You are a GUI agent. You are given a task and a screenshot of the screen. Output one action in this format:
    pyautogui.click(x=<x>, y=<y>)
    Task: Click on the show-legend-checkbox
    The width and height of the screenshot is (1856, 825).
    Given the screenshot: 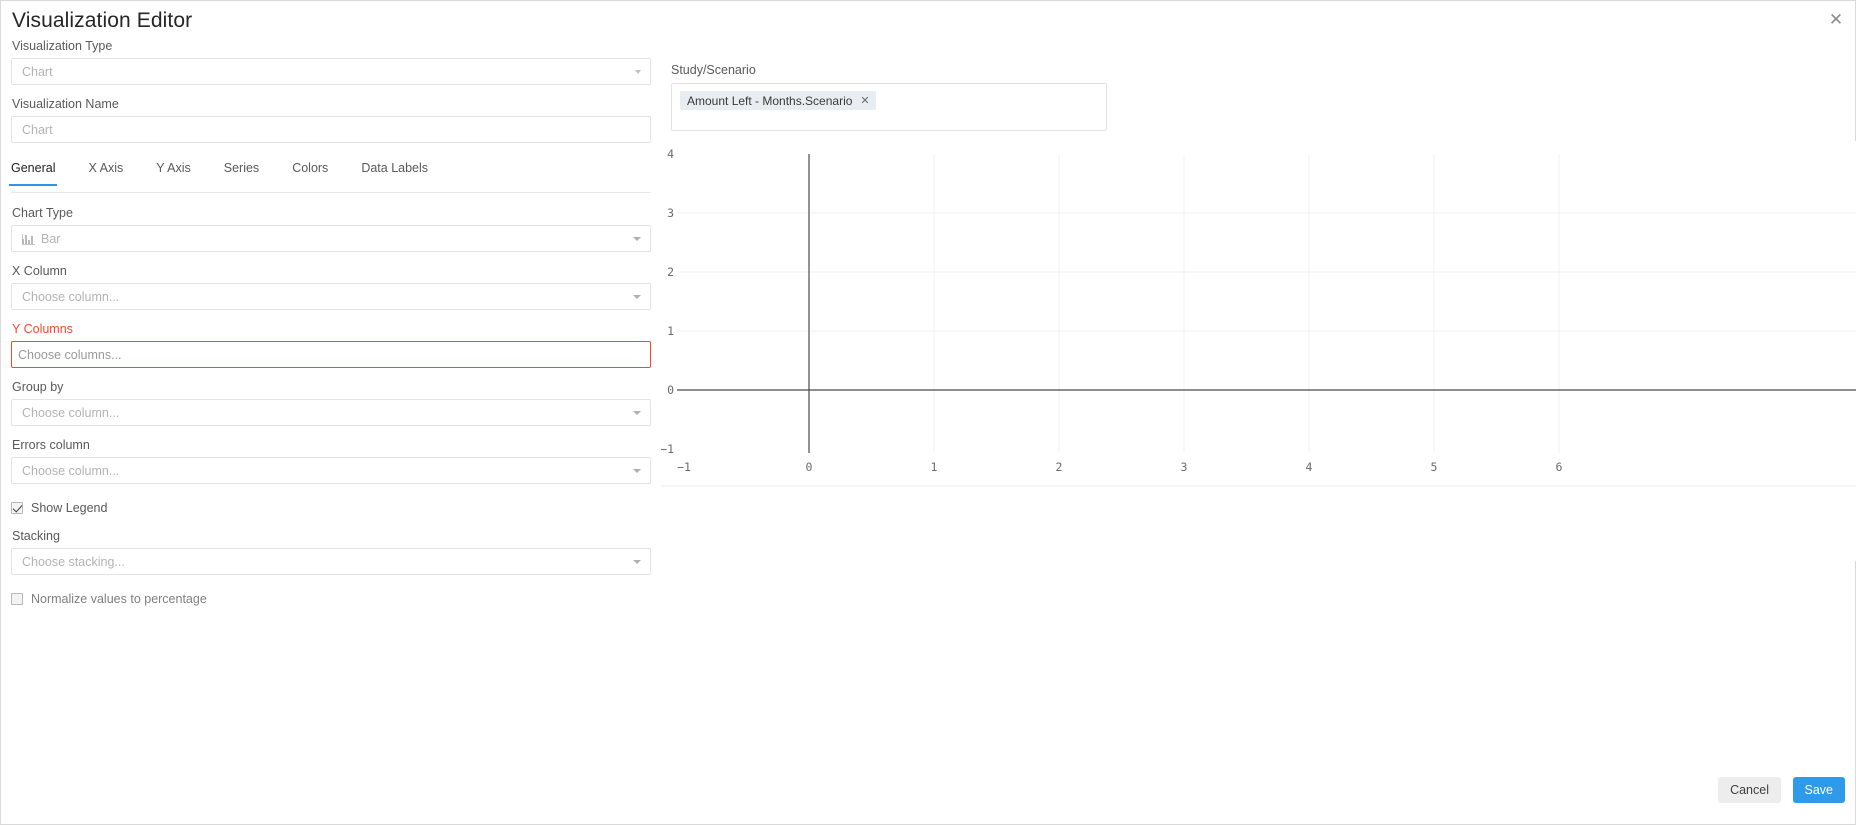 What is the action you would take?
    pyautogui.click(x=17, y=508)
    